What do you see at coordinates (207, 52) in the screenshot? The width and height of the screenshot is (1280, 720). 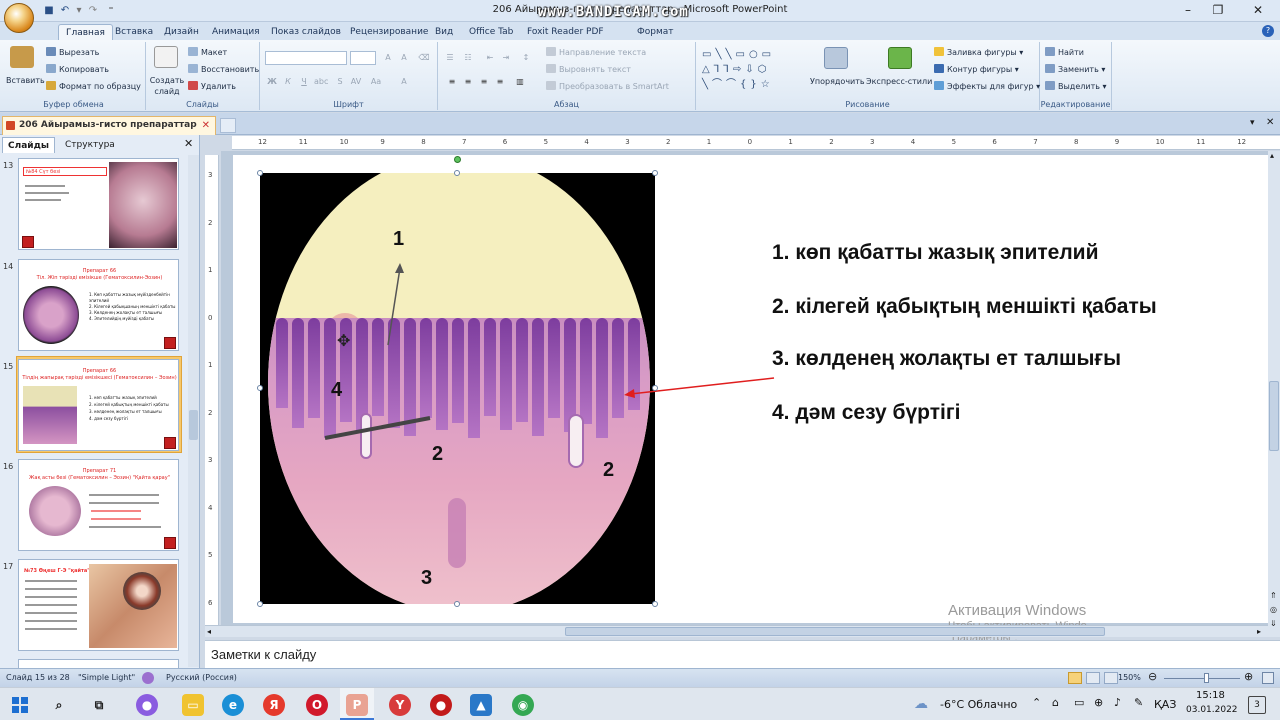 I see `layout-button: Макет` at bounding box center [207, 52].